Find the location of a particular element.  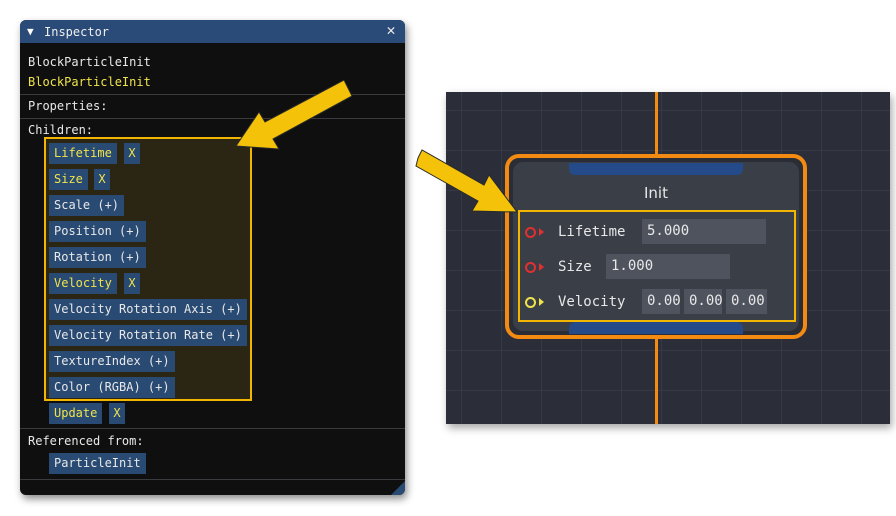

remove-update-button: X is located at coordinates (117, 413).